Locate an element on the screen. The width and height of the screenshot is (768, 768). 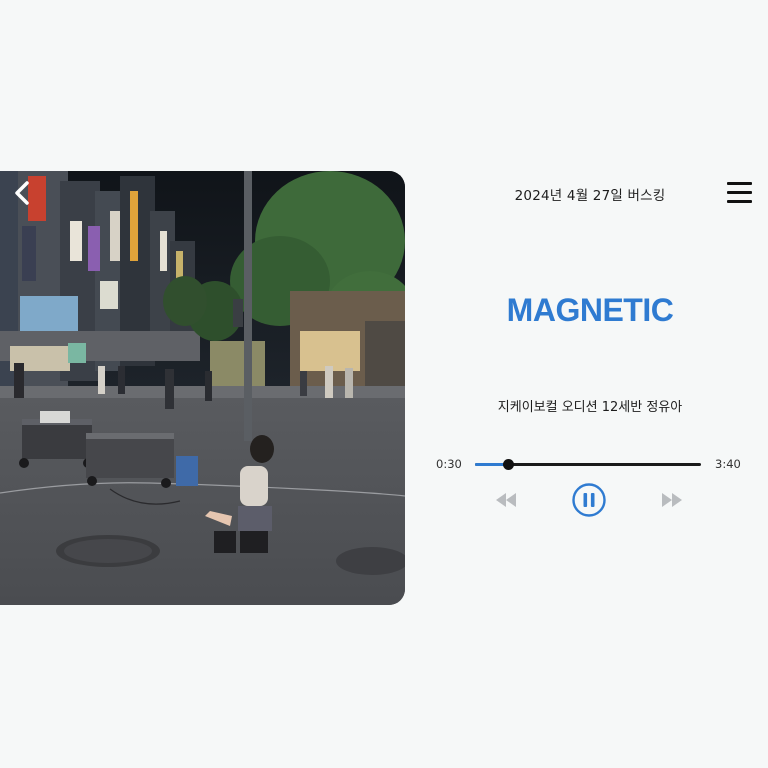
performer-name: 지케이보컬 오디션 12세반 정유아 is located at coordinates (590, 407).